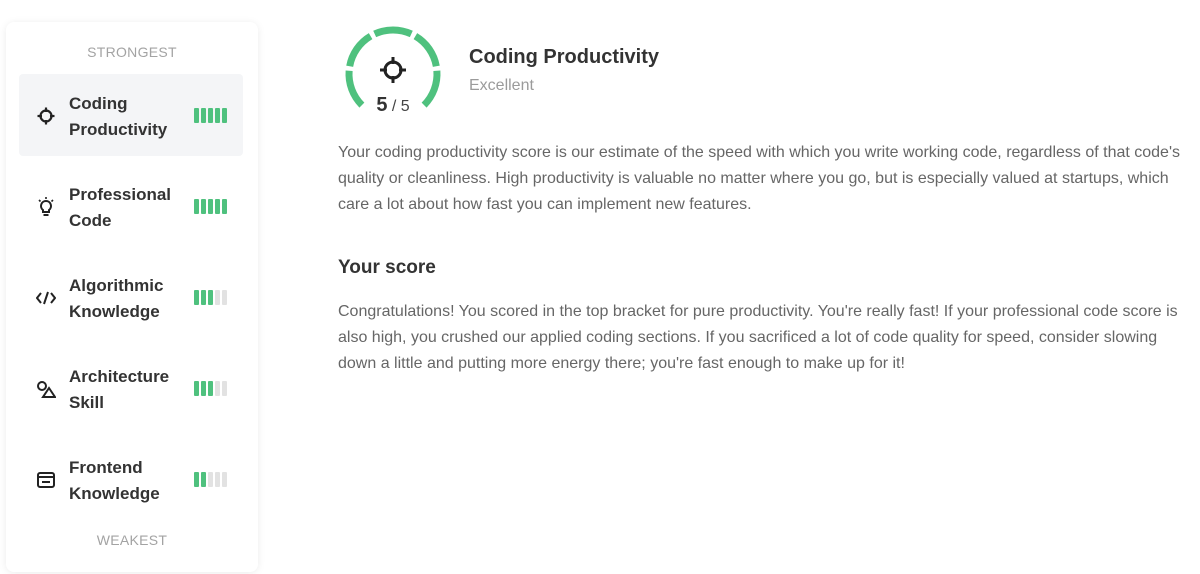  I want to click on score-value: 5, so click(382, 105).